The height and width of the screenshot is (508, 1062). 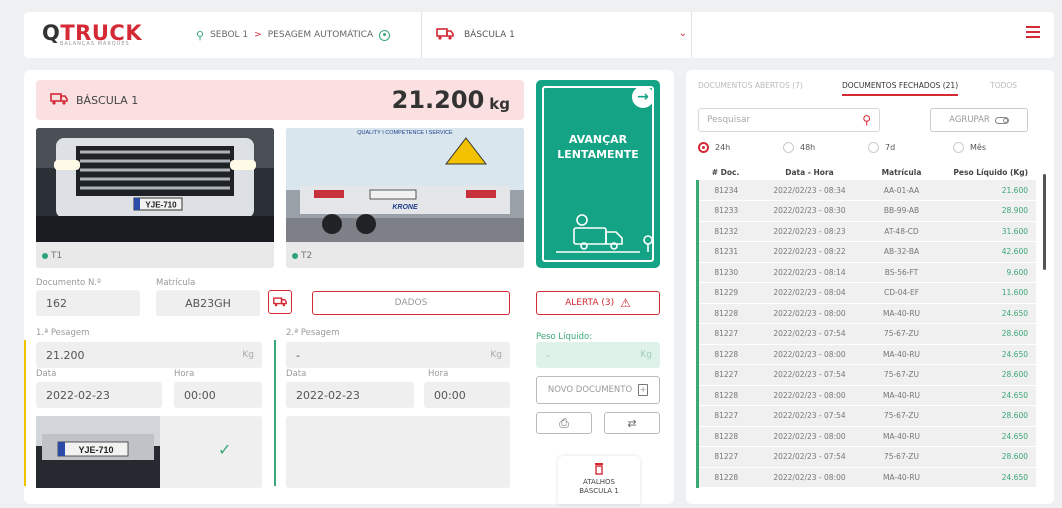 What do you see at coordinates (740, 147) in the screenshot?
I see `period-24h: 24h` at bounding box center [740, 147].